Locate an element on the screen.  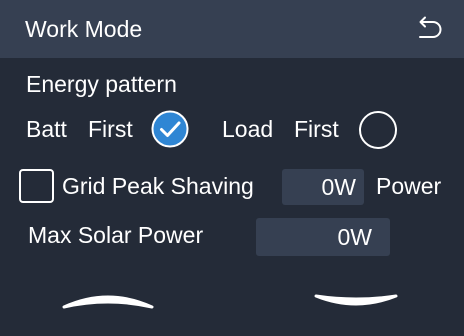
batt-first-word1: Batt is located at coordinates (46, 129).